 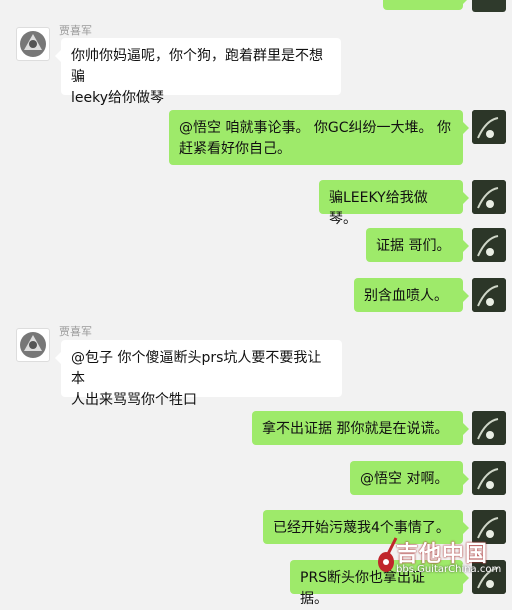 I want to click on message-text: @包子 你个傻逼断头prs坑人要不要我让本 人出来骂骂你个牲口, so click(x=196, y=379).